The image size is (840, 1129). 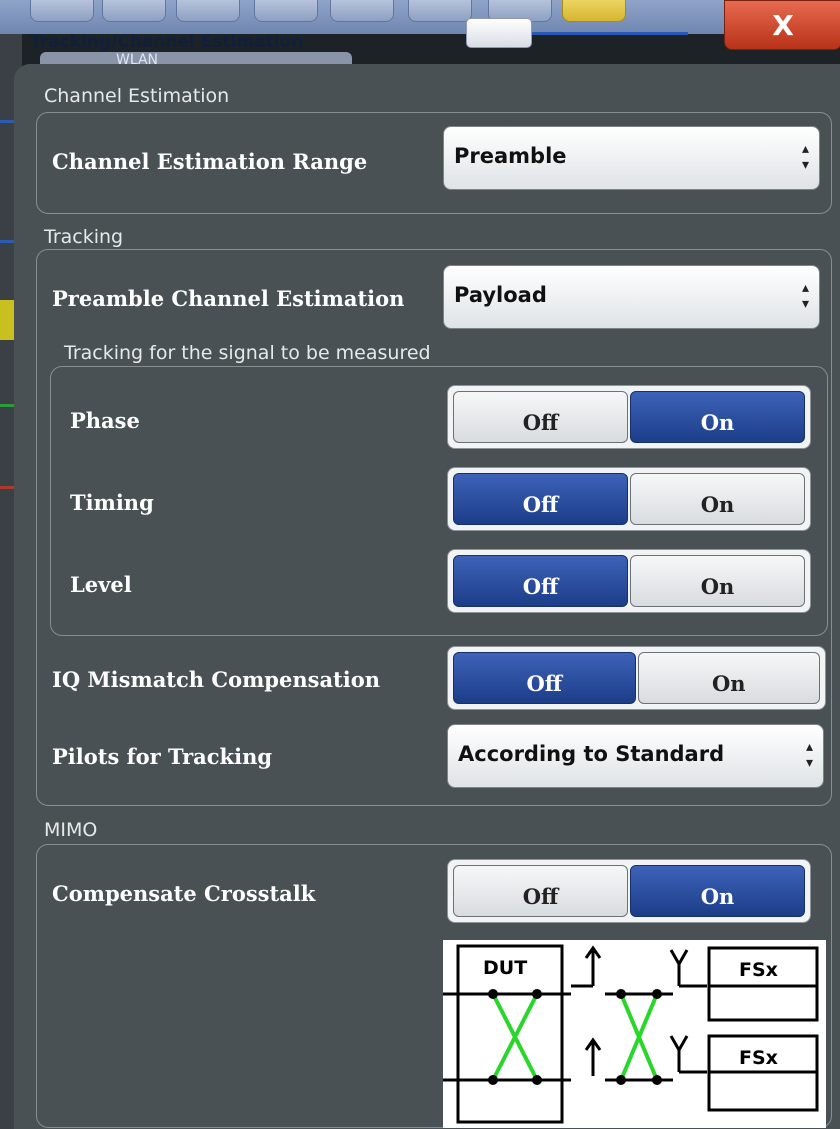 I want to click on crosstalk-diagram-svg: DUT FSx FSx, so click(x=631, y=1034).